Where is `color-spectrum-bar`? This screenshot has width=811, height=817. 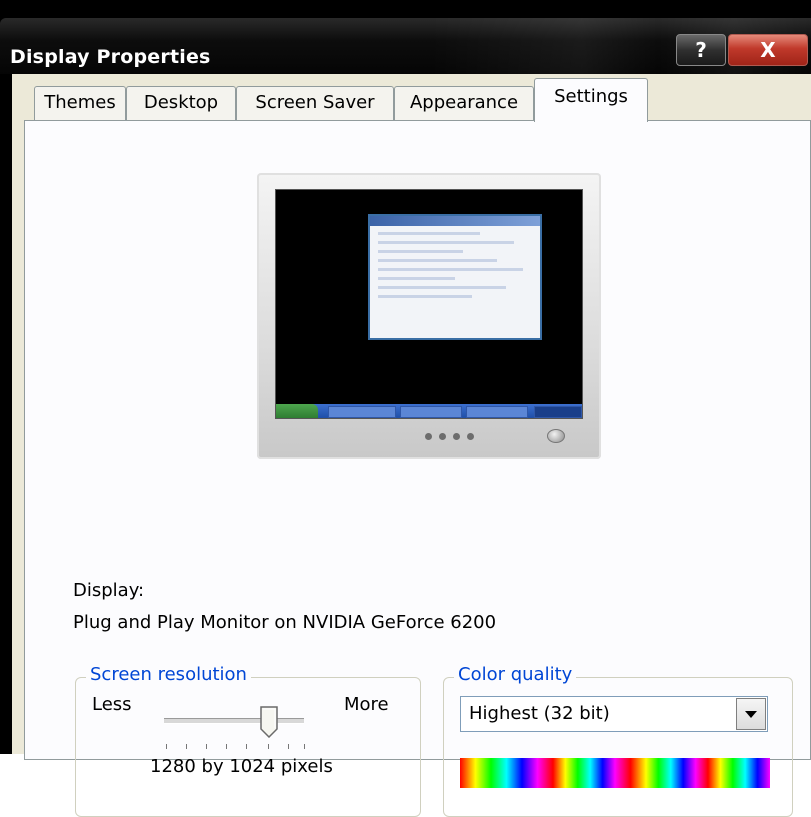
color-spectrum-bar is located at coordinates (615, 773).